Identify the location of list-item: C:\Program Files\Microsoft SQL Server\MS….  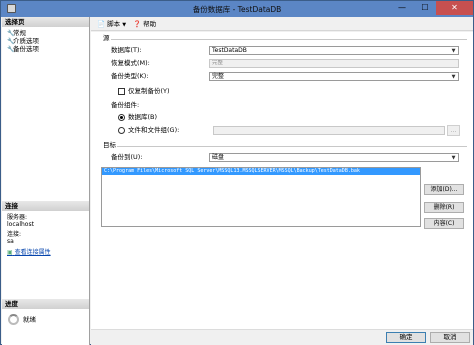
(261, 171).